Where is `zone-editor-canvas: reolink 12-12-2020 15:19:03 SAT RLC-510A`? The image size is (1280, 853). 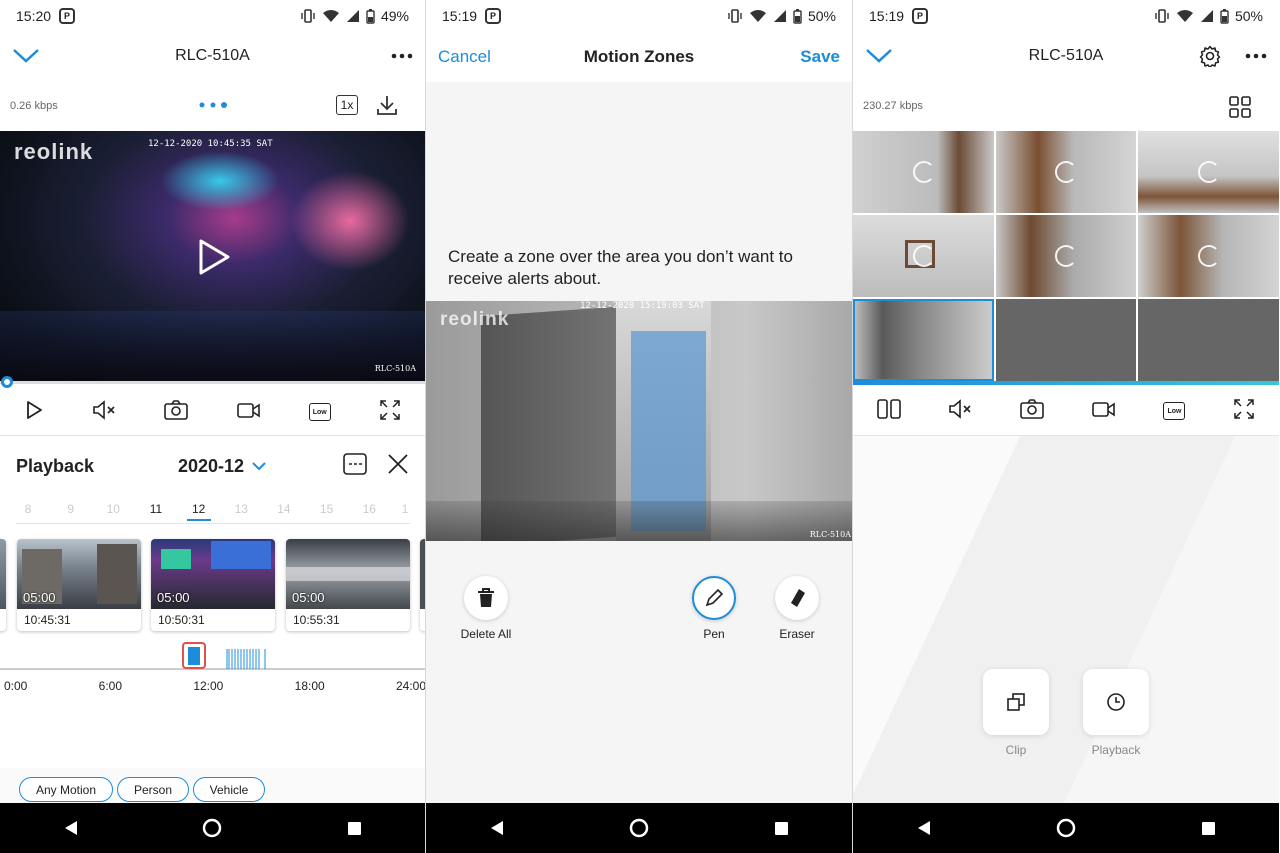 zone-editor-canvas: reolink 12-12-2020 15:19:03 SAT RLC-510A is located at coordinates (639, 421).